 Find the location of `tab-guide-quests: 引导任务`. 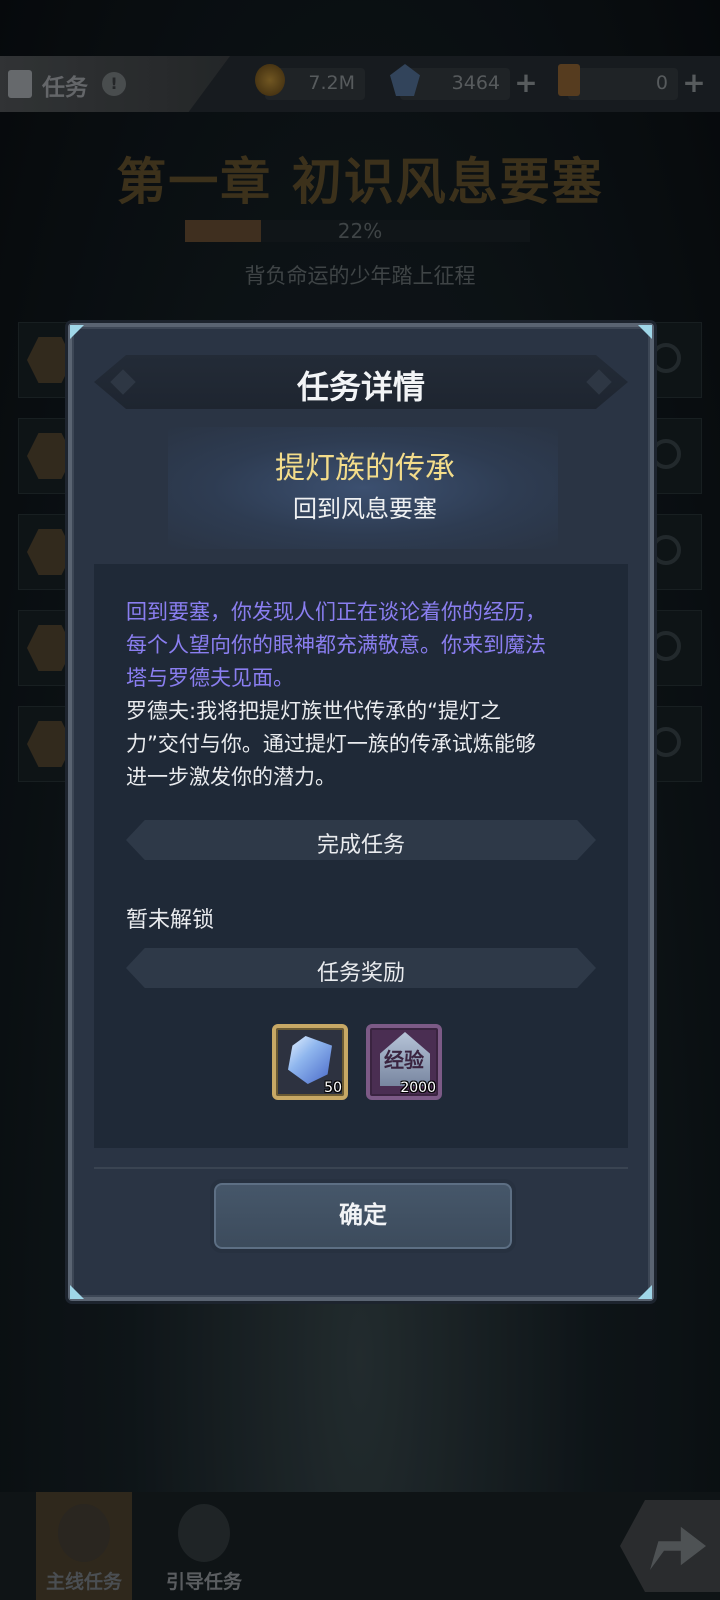

tab-guide-quests: 引导任务 is located at coordinates (204, 1546).